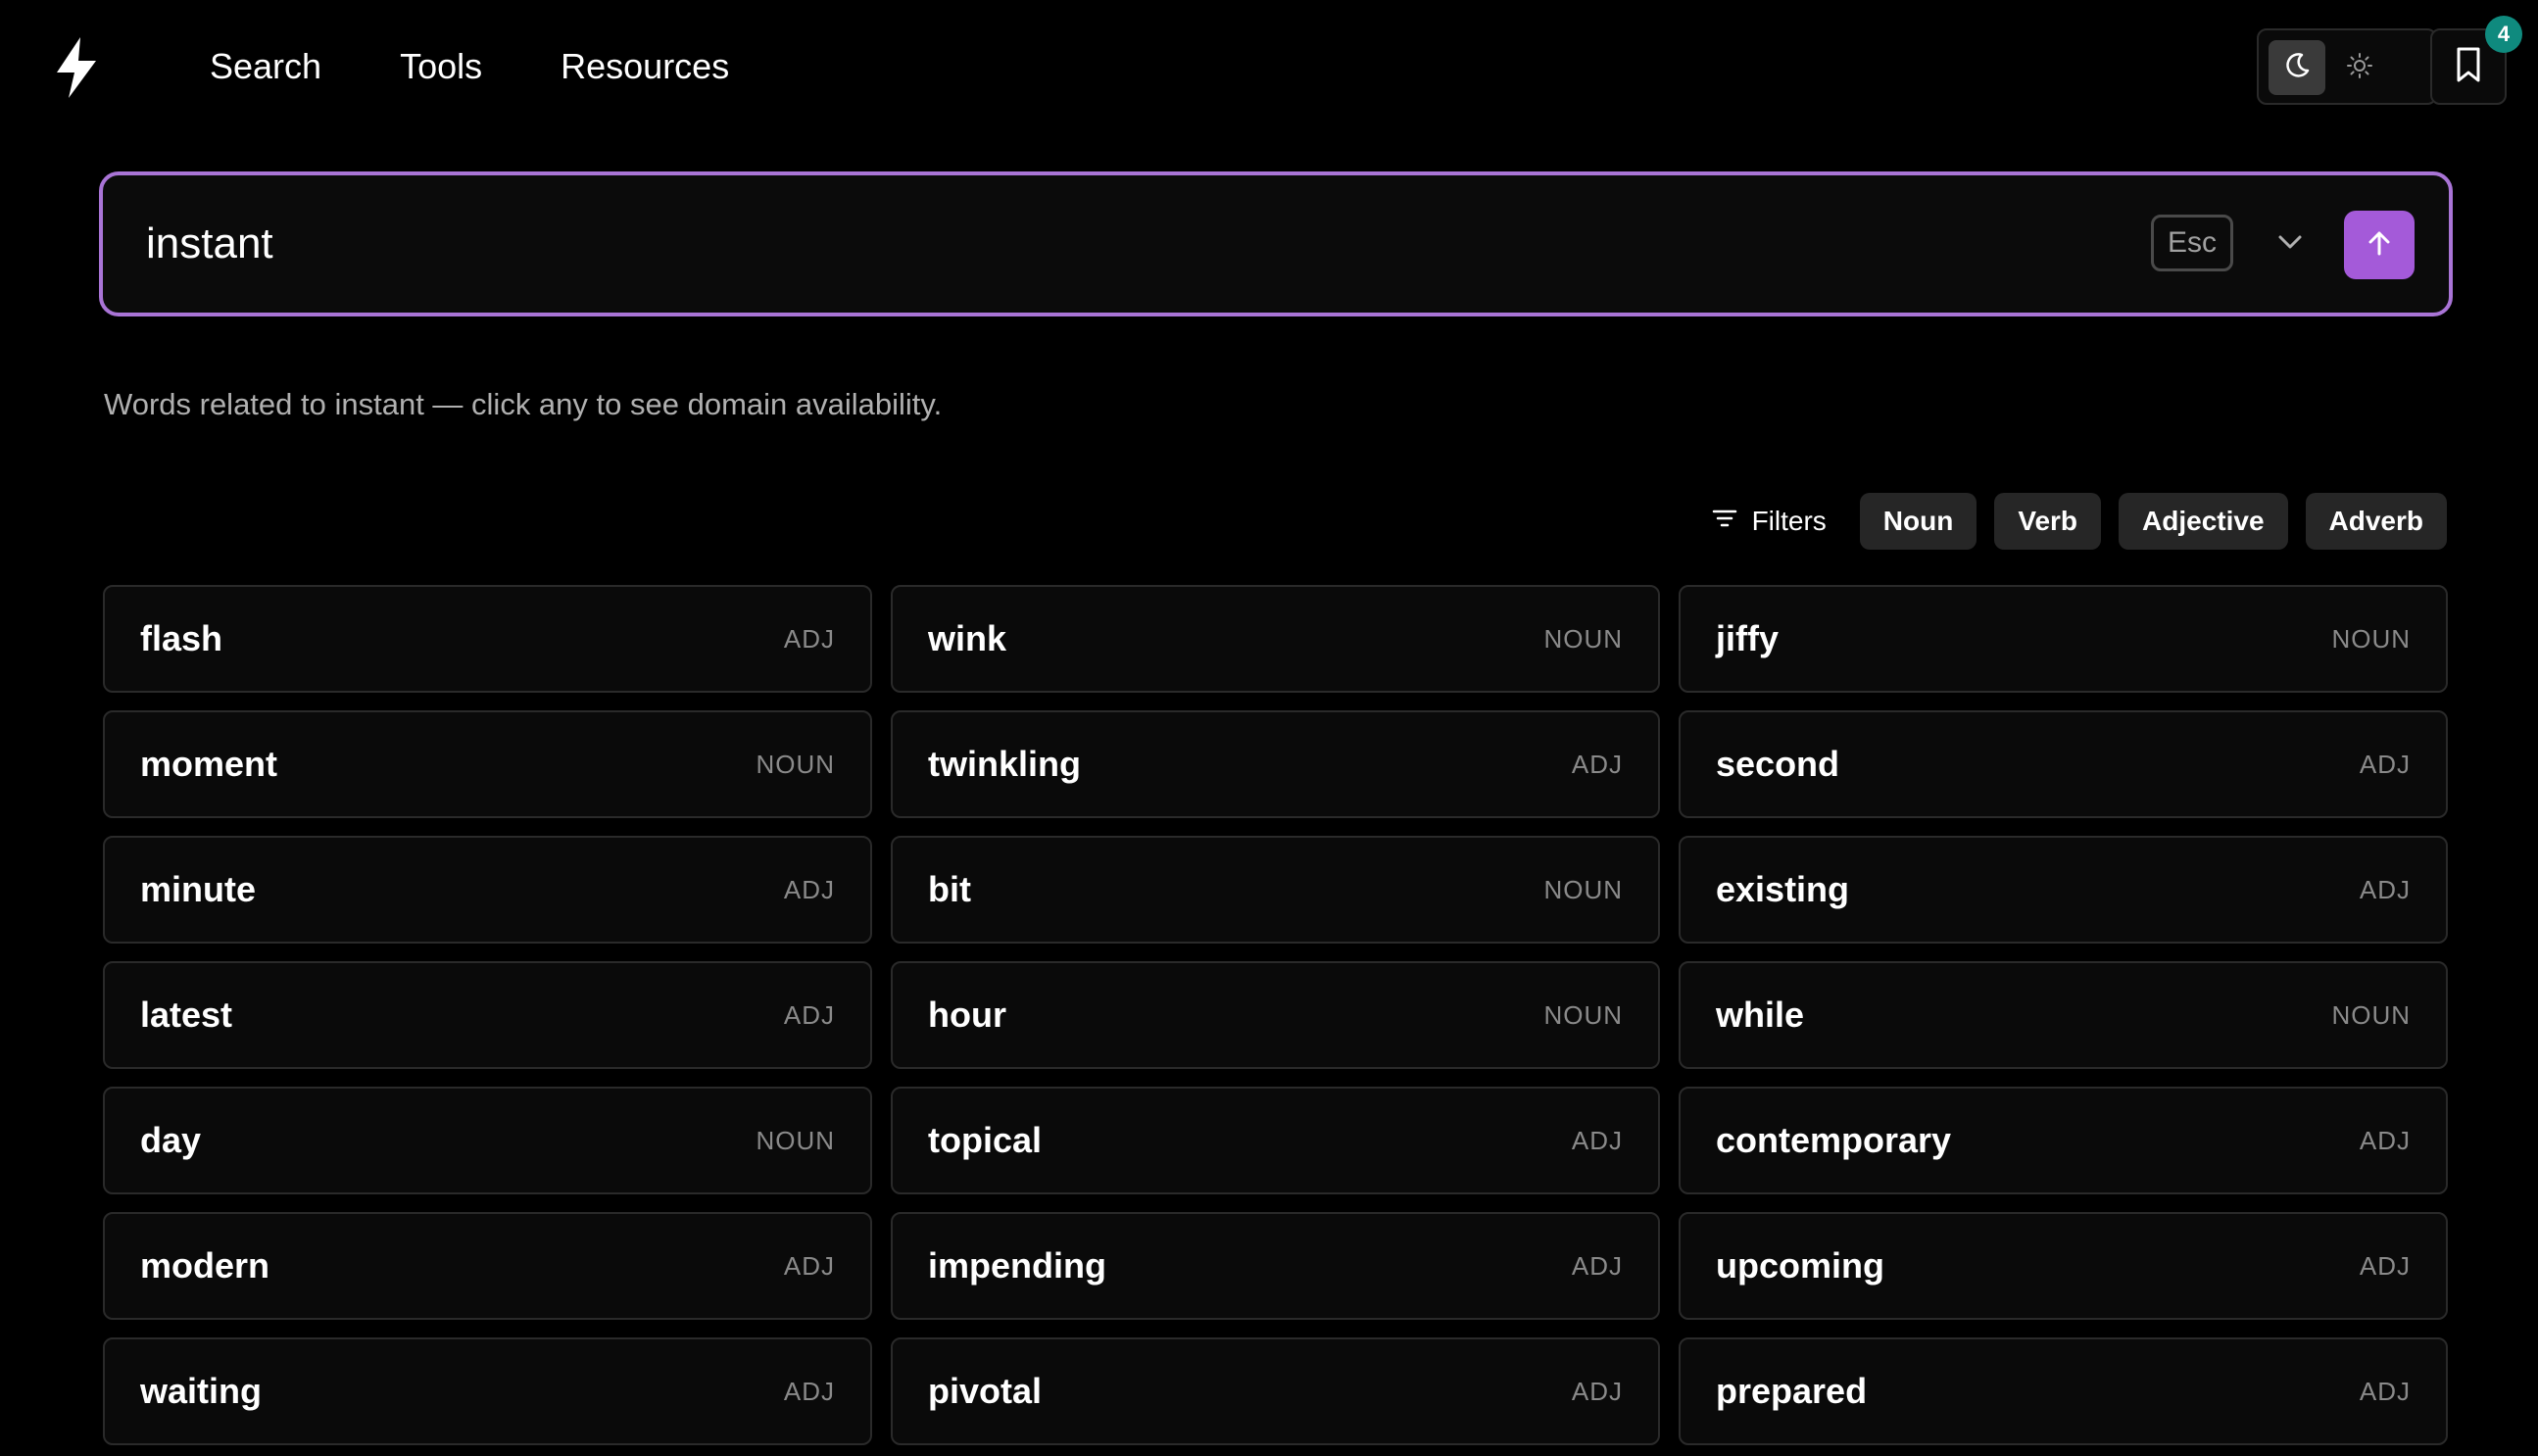 The height and width of the screenshot is (1456, 2538). I want to click on filter-chip-adverb: Adverb, so click(2376, 521).